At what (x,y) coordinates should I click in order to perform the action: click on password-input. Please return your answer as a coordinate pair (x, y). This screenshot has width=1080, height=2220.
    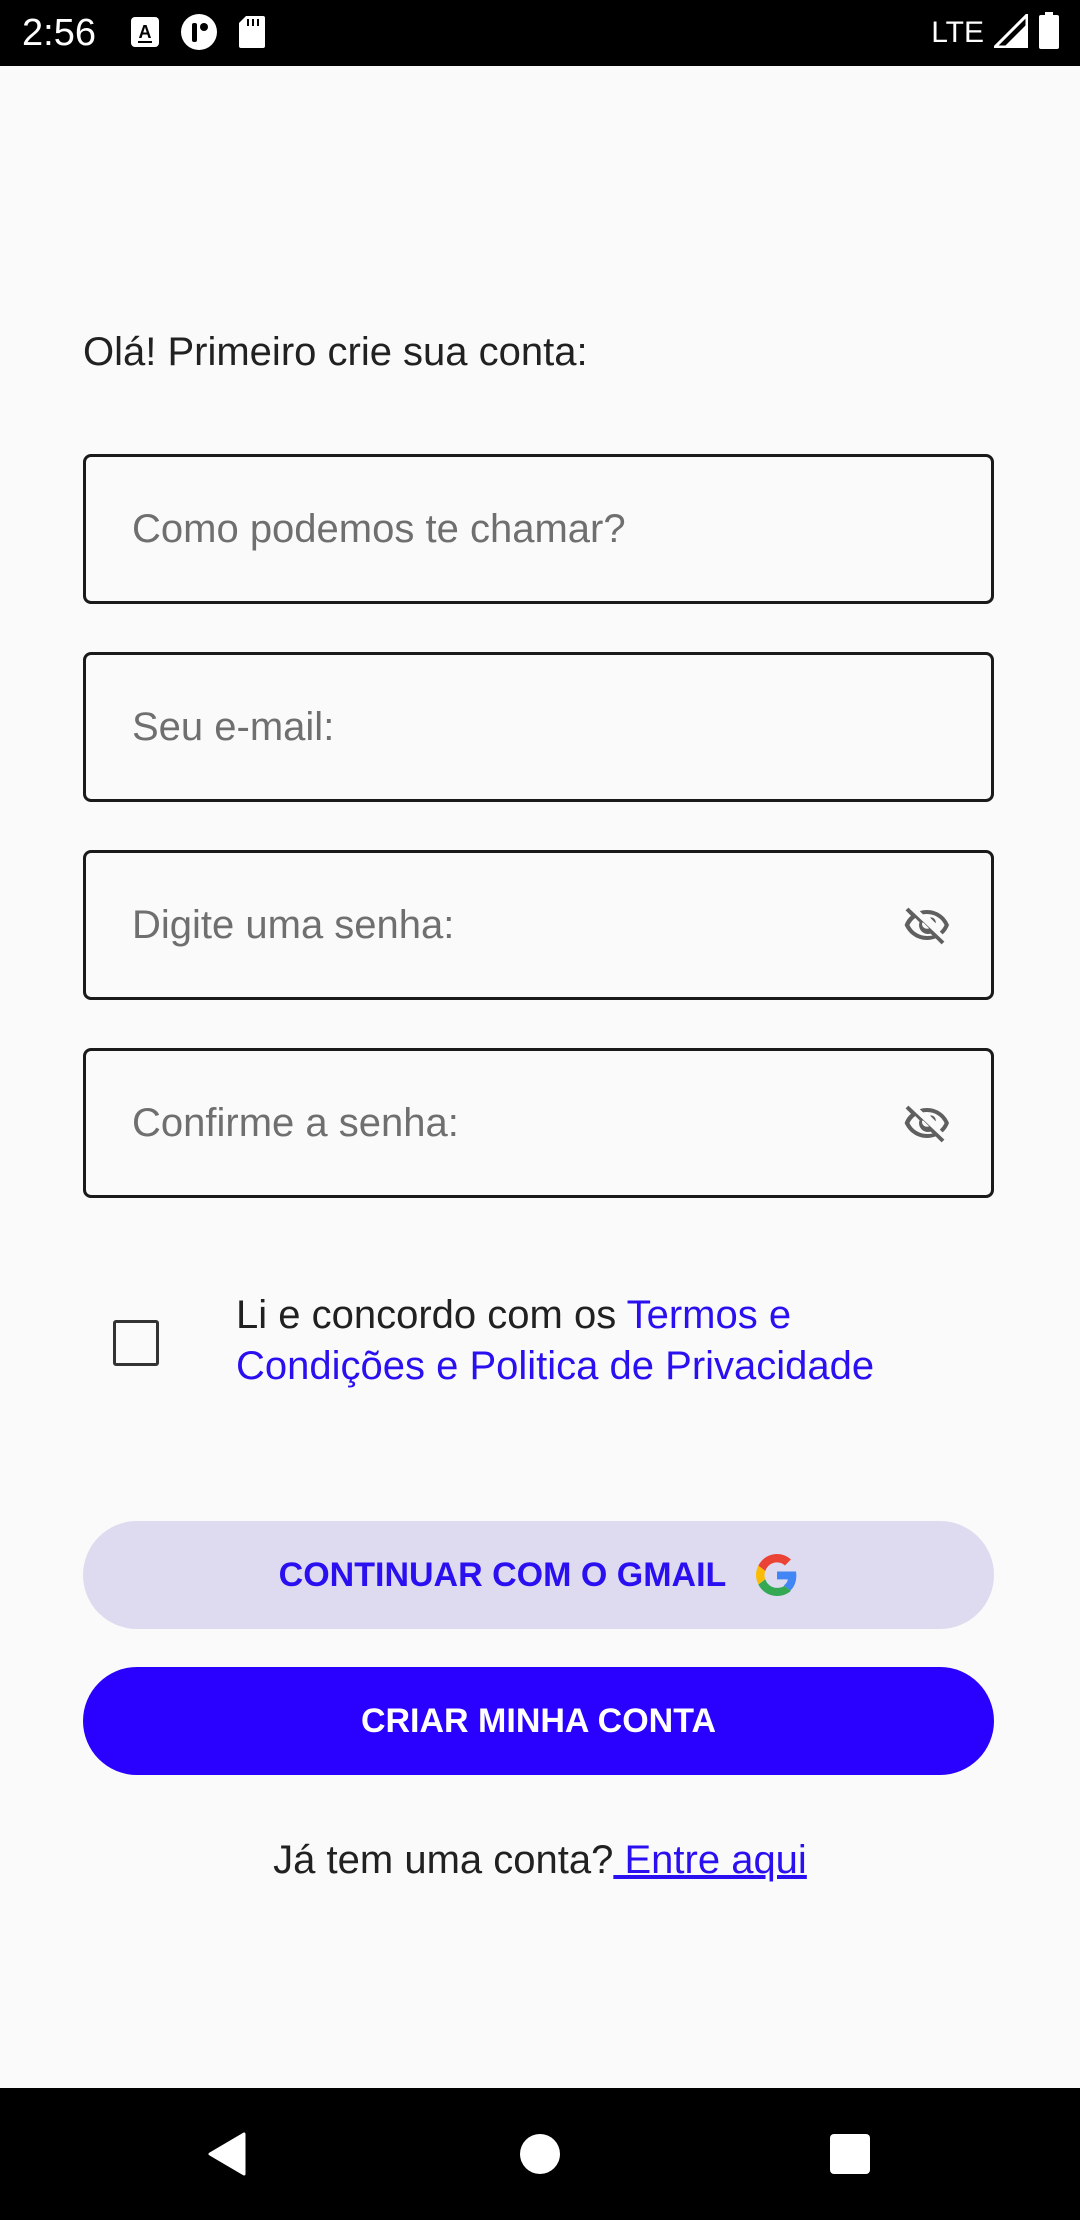
    Looking at the image, I should click on (522, 925).